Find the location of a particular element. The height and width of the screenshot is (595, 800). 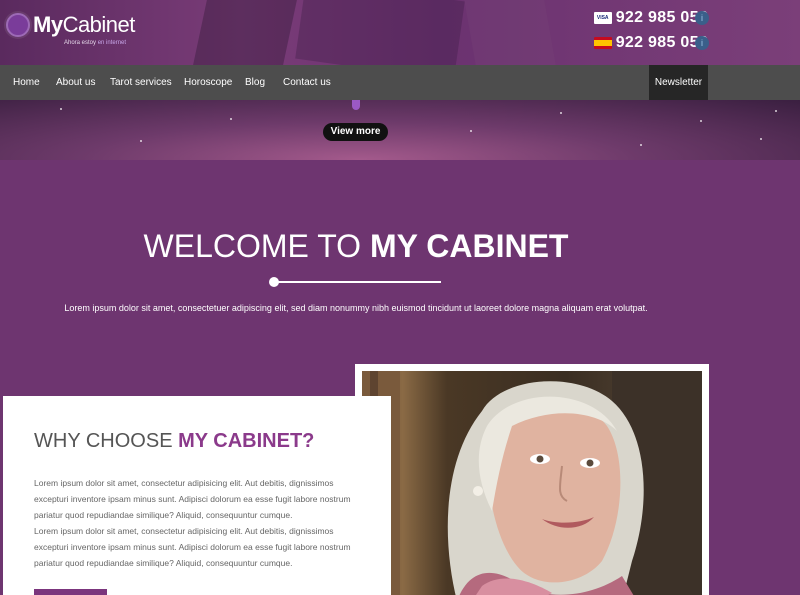

nav-item-horoscope: Horoscope is located at coordinates (208, 82).